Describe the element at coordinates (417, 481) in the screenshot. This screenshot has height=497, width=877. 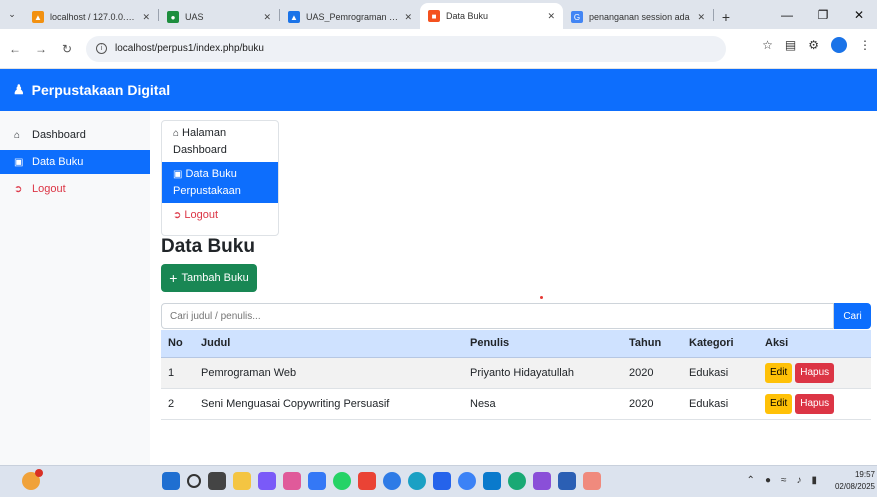
I see `edge-icon` at that location.